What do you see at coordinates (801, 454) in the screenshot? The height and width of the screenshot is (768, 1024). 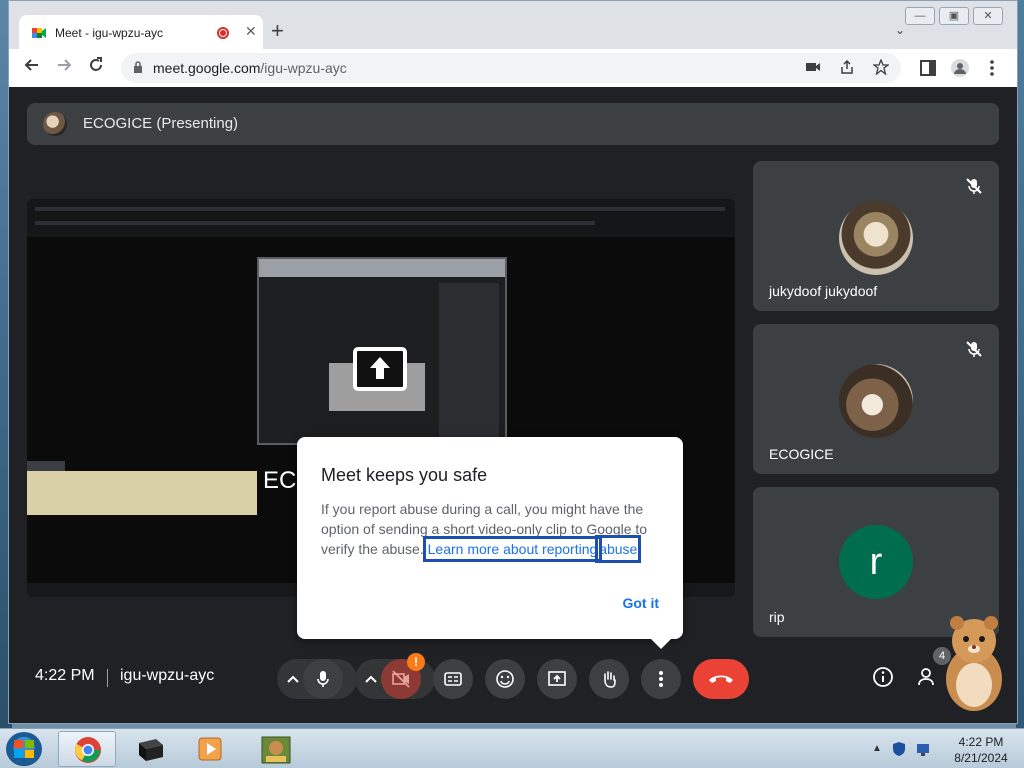 I see `participant-name: ECOGICE` at bounding box center [801, 454].